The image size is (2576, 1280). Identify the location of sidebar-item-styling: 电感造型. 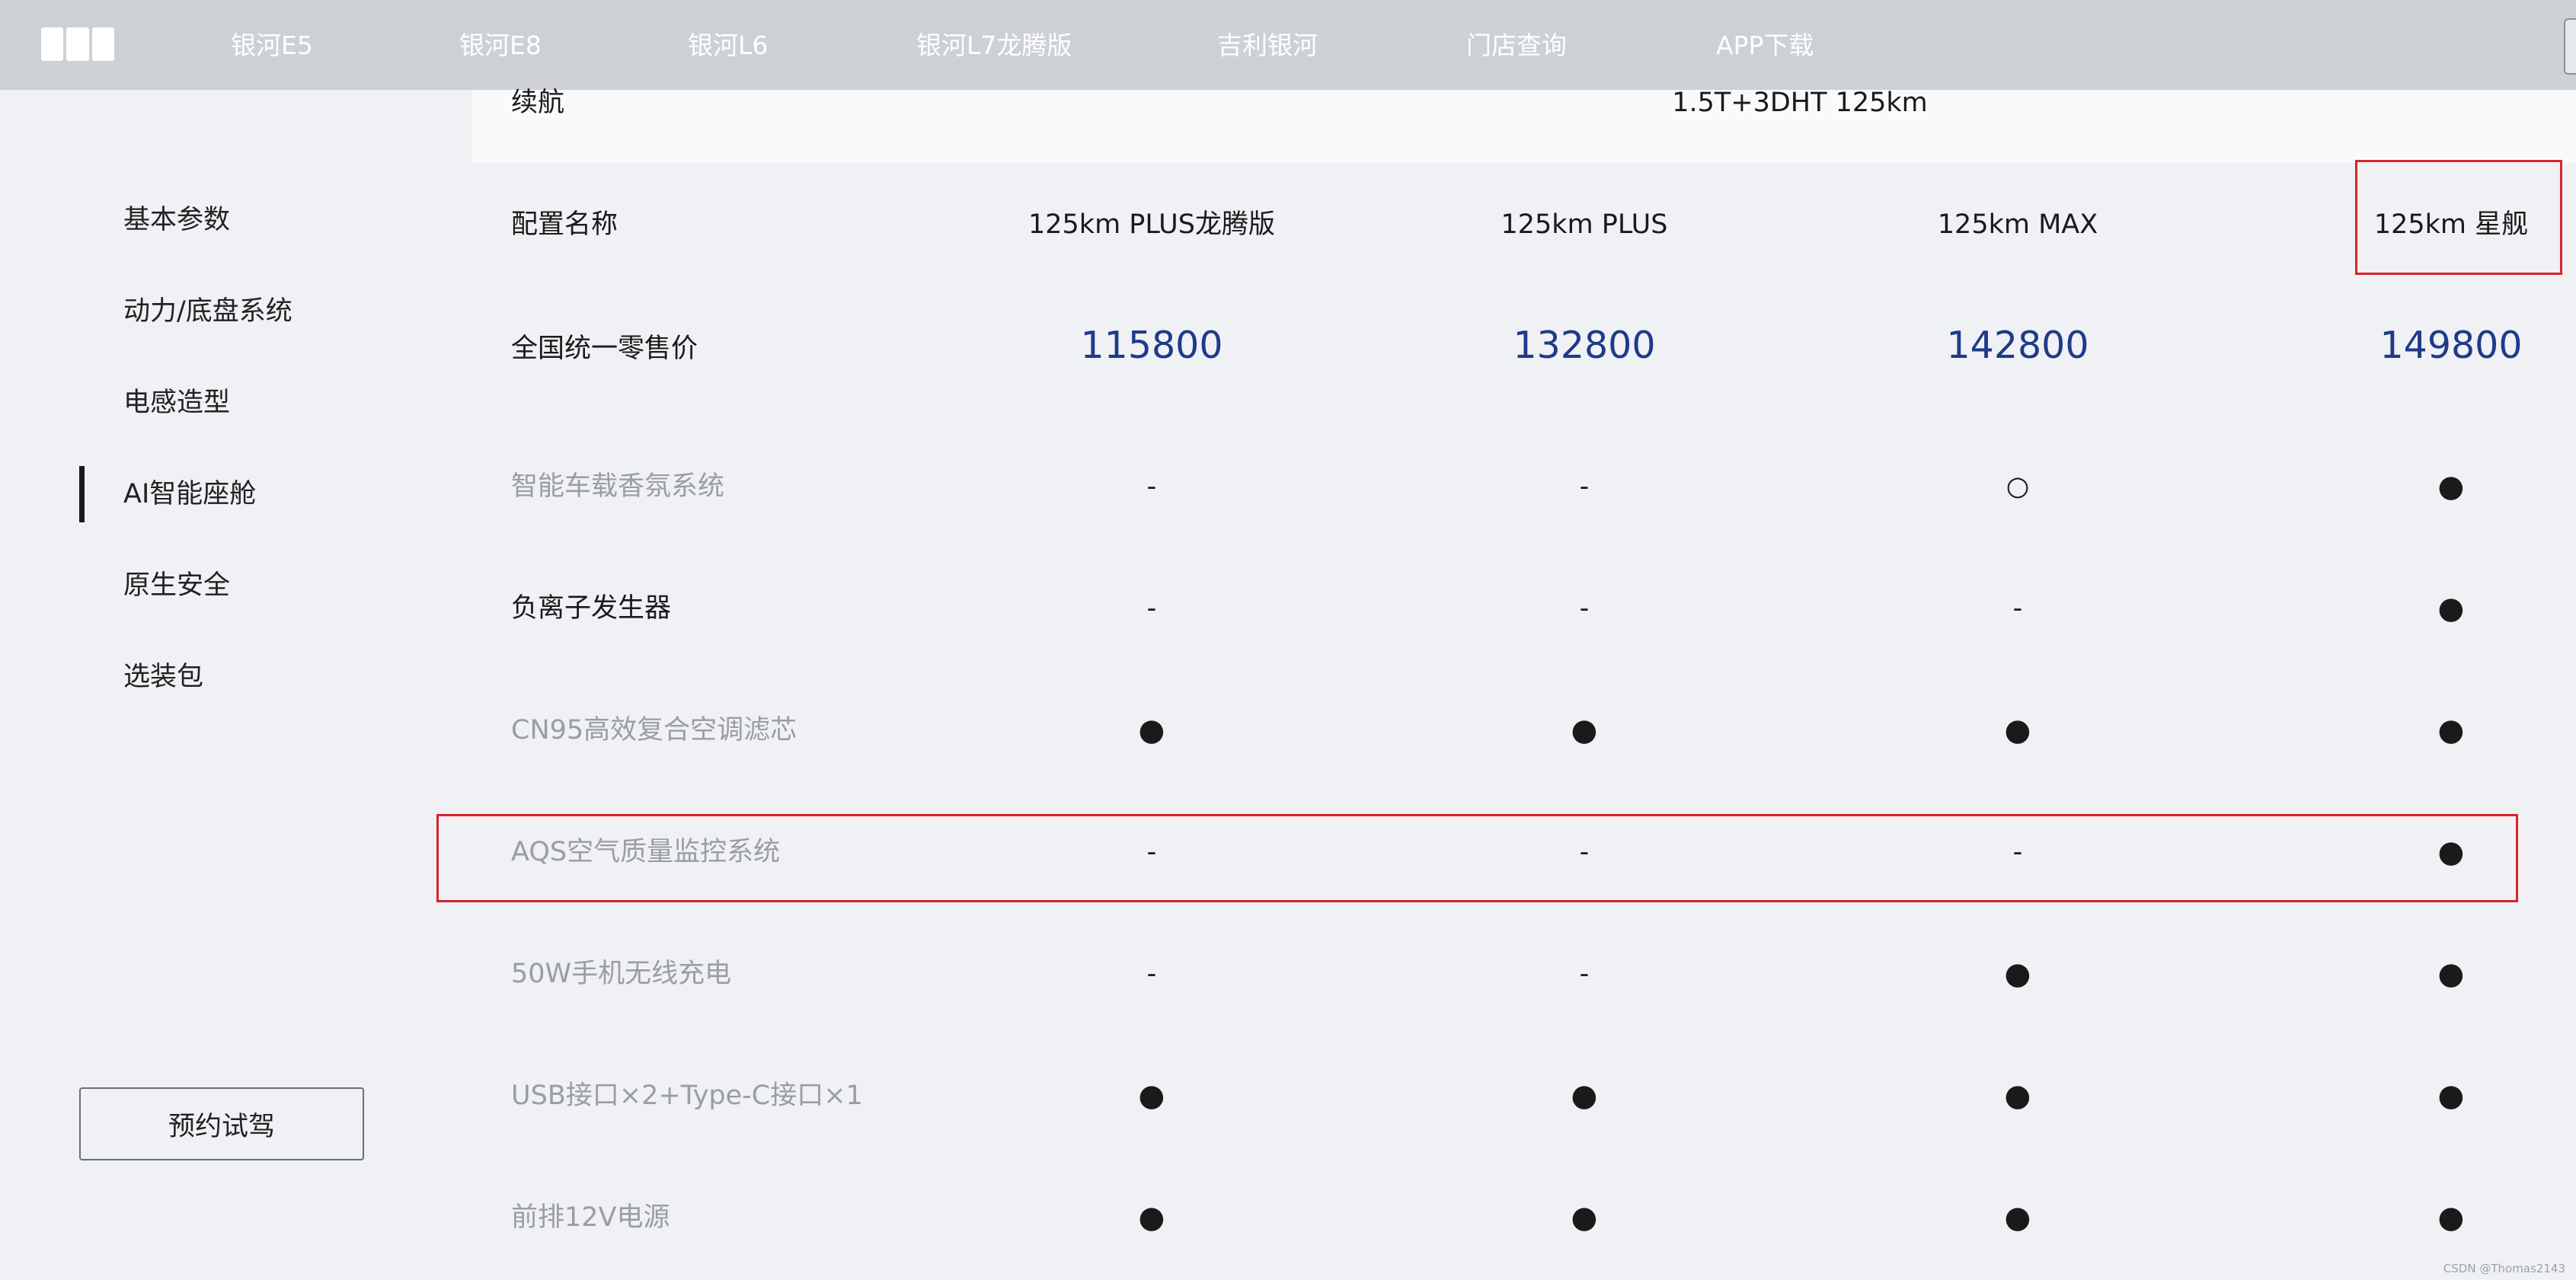
(176, 403).